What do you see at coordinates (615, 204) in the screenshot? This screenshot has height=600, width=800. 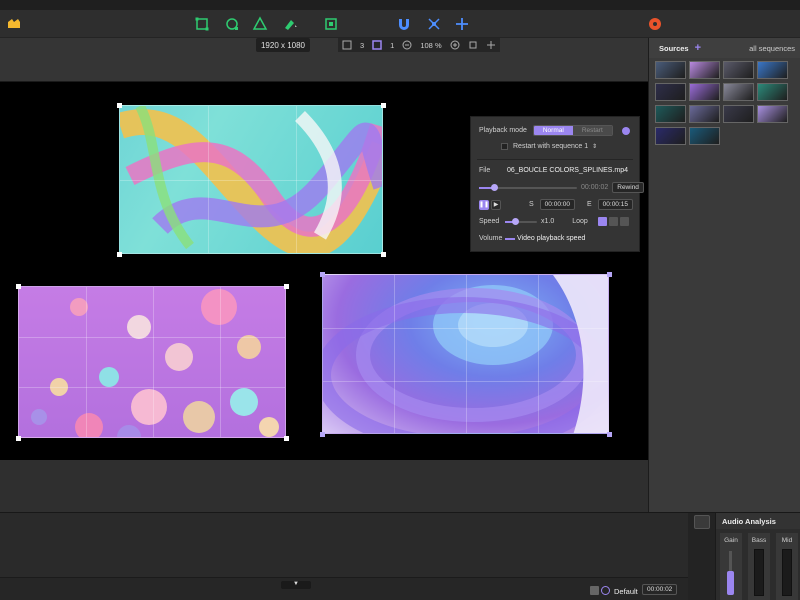 I see `end-time-field: 00:00:15` at bounding box center [615, 204].